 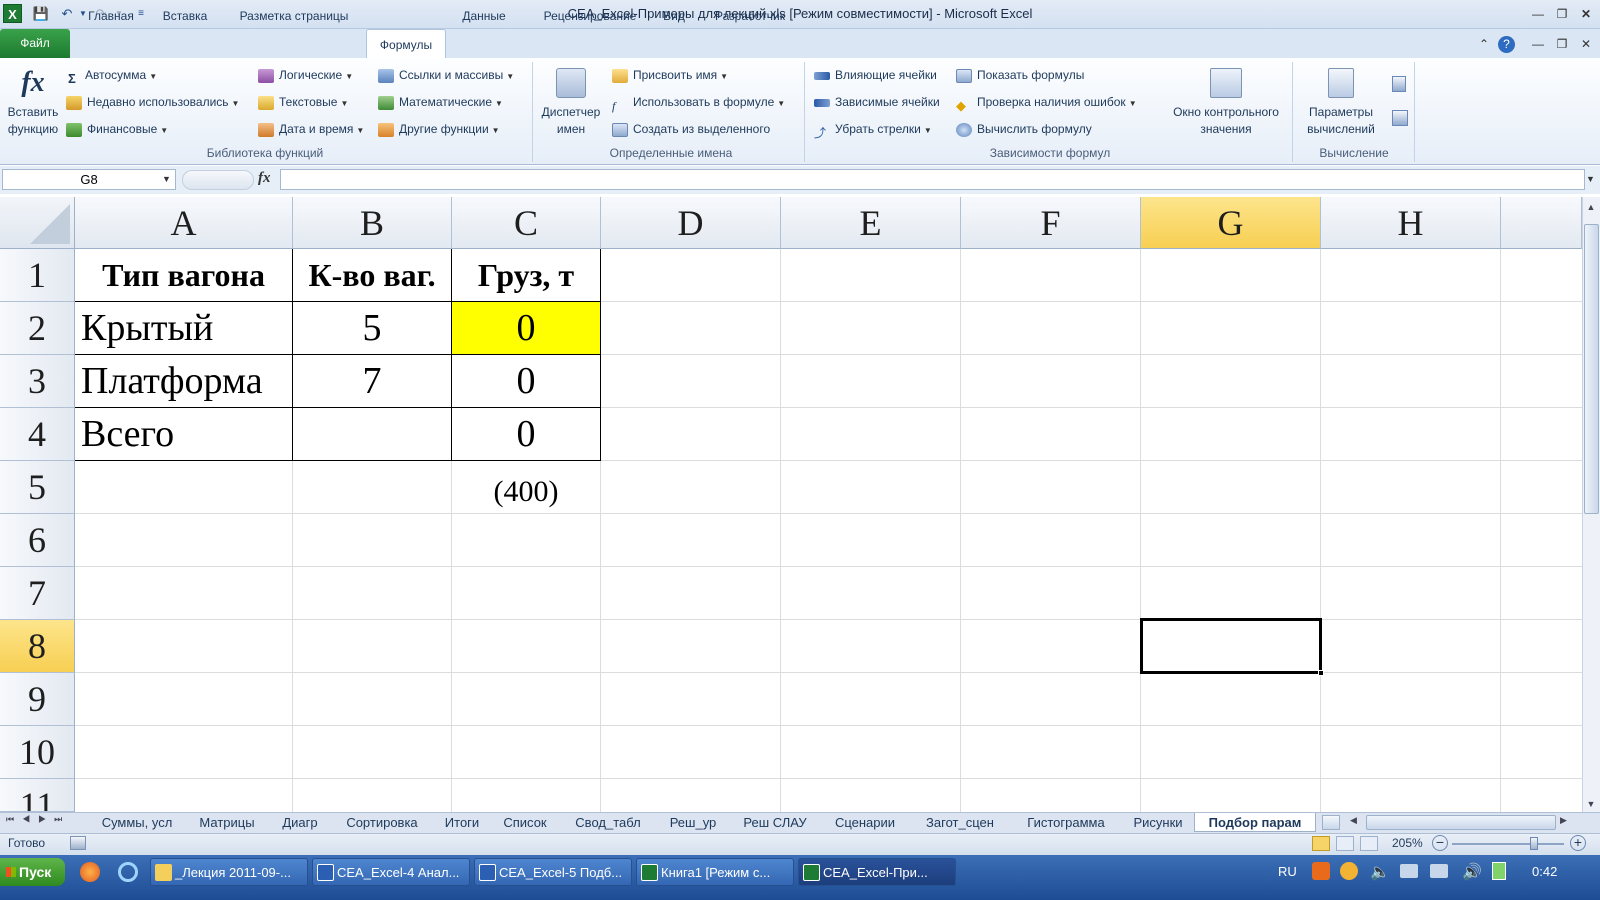 I want to click on hscroll-left-icon: ◀, so click(x=1353, y=820).